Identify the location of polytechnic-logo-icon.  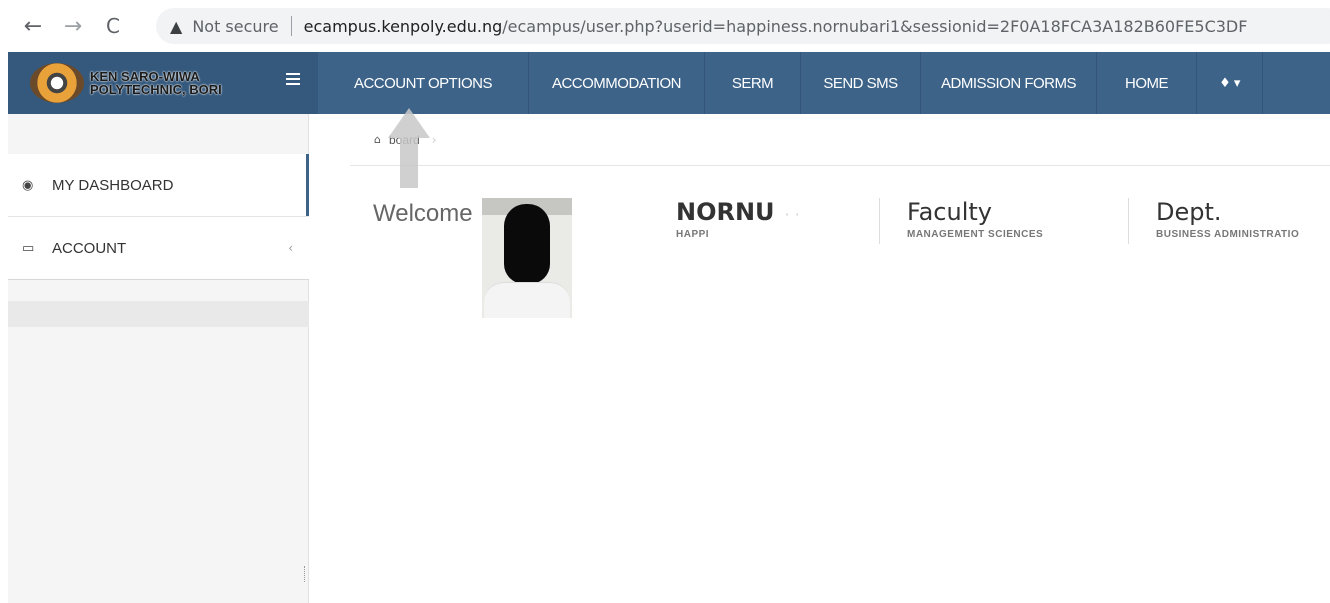
(57, 83).